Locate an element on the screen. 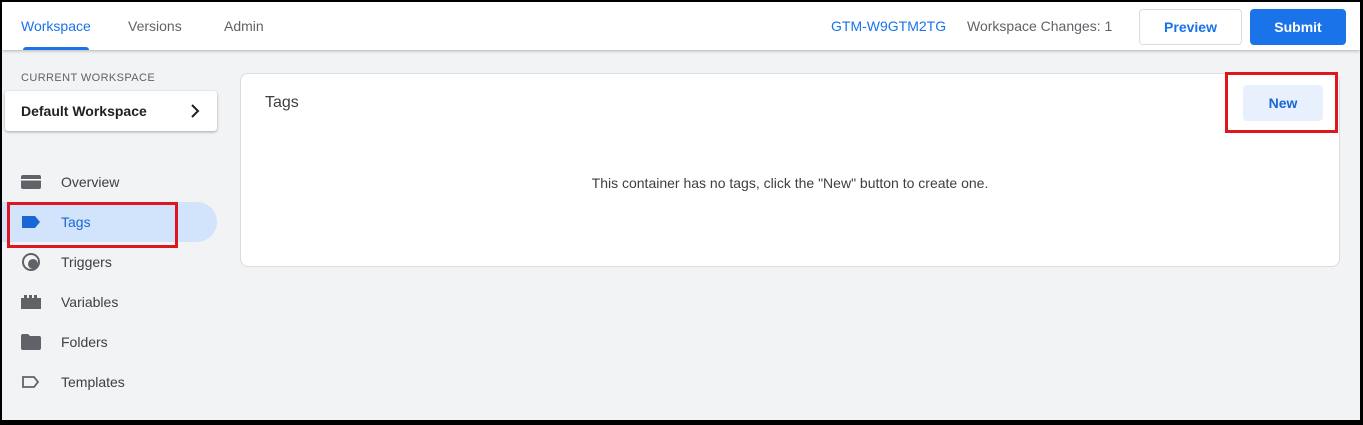 Image resolution: width=1363 pixels, height=425 pixels. folder-icon is located at coordinates (31, 342).